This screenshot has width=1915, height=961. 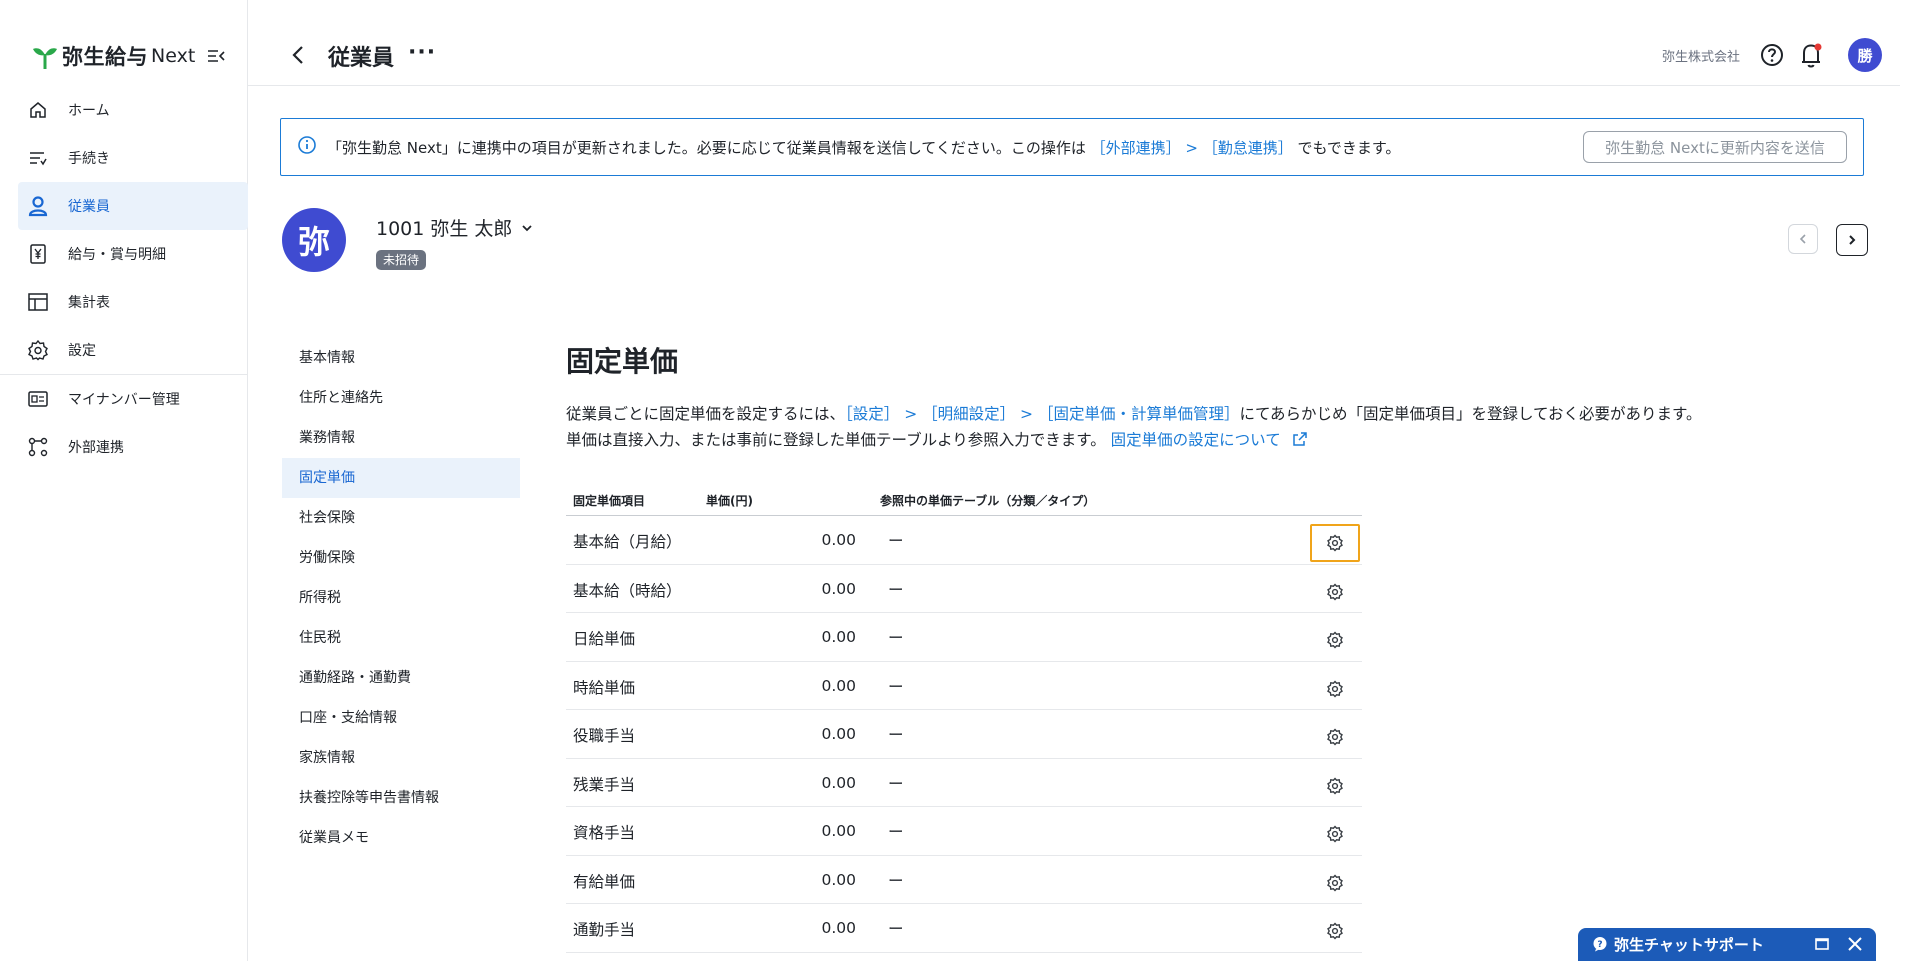 What do you see at coordinates (706, 414) in the screenshot?
I see `desc1-text-before: 従業員ごとに固定単価を設定するには、` at bounding box center [706, 414].